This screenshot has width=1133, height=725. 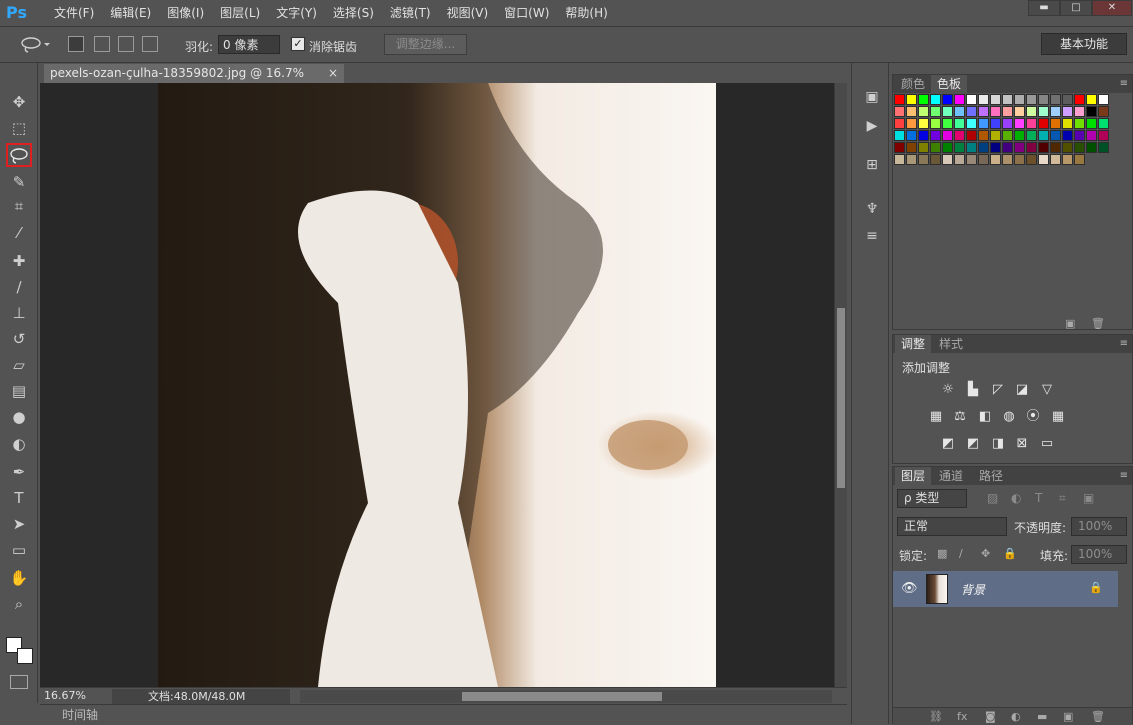 I want to click on feather-input: 0 像素, so click(x=249, y=44).